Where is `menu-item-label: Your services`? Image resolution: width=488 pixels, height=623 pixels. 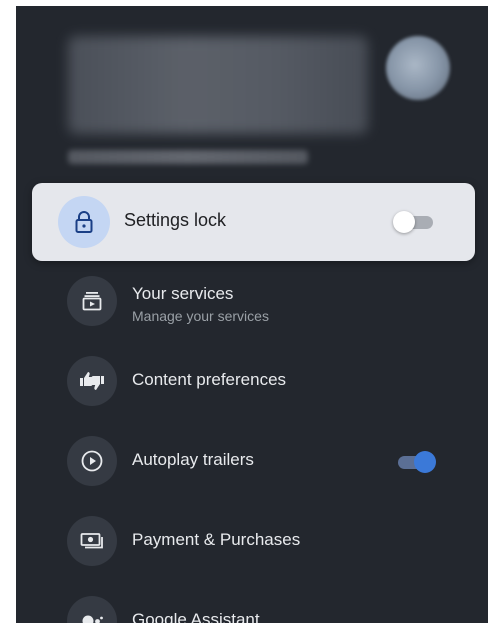 menu-item-label: Your services is located at coordinates (183, 293).